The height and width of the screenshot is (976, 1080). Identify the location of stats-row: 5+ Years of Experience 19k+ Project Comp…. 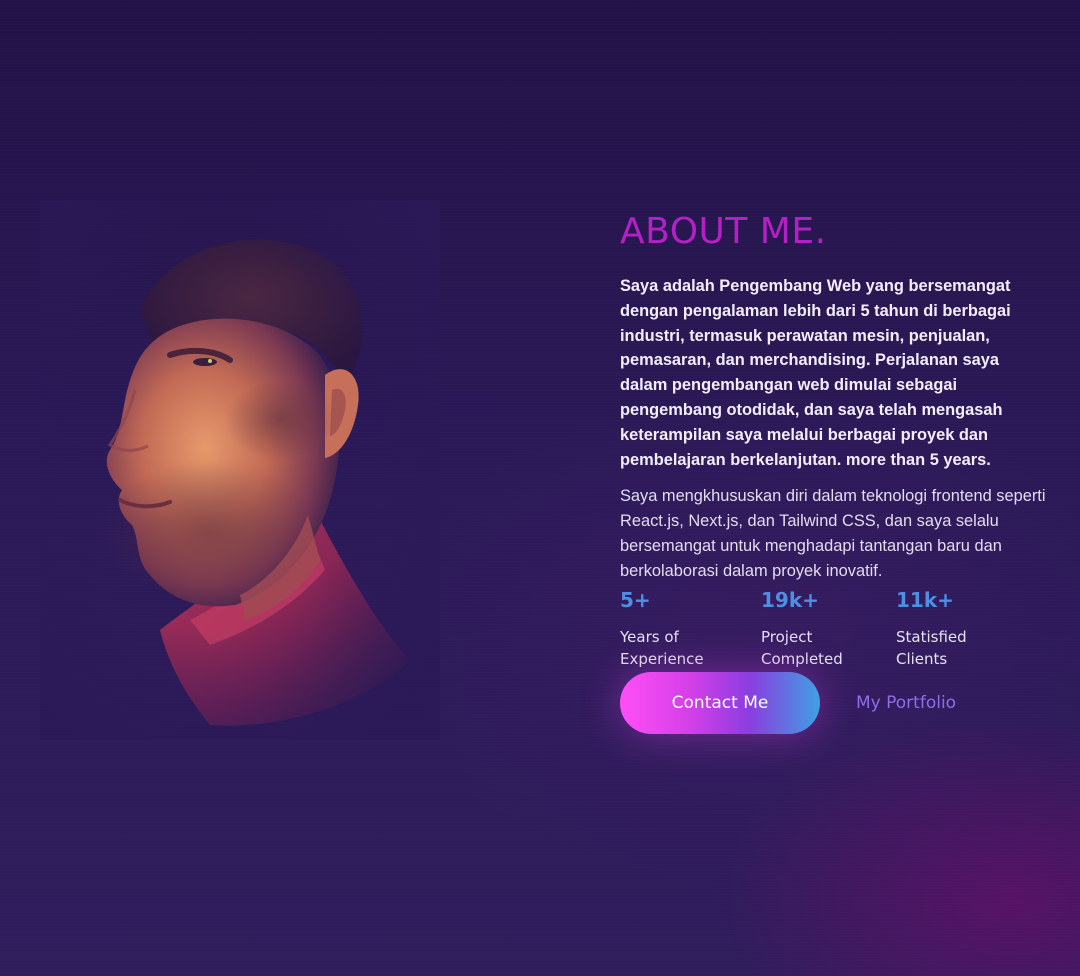
(835, 628).